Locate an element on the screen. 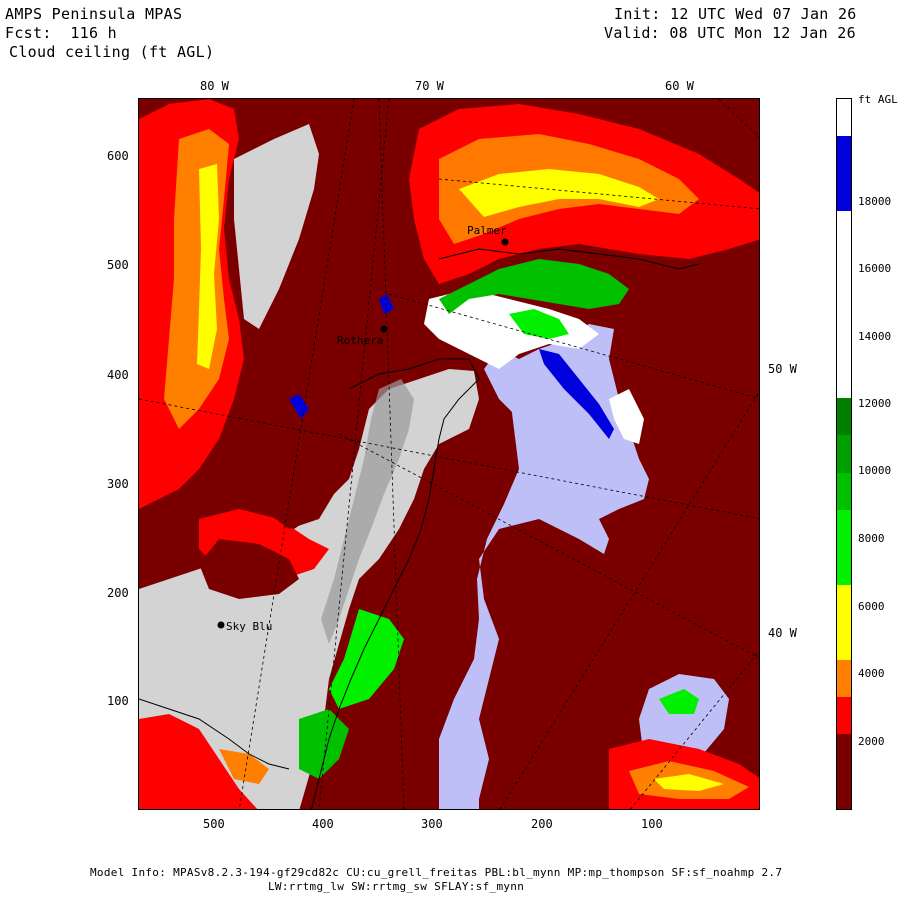 The height and width of the screenshot is (900, 900). colorbar-tick-18000: 18000 is located at coordinates (875, 201).